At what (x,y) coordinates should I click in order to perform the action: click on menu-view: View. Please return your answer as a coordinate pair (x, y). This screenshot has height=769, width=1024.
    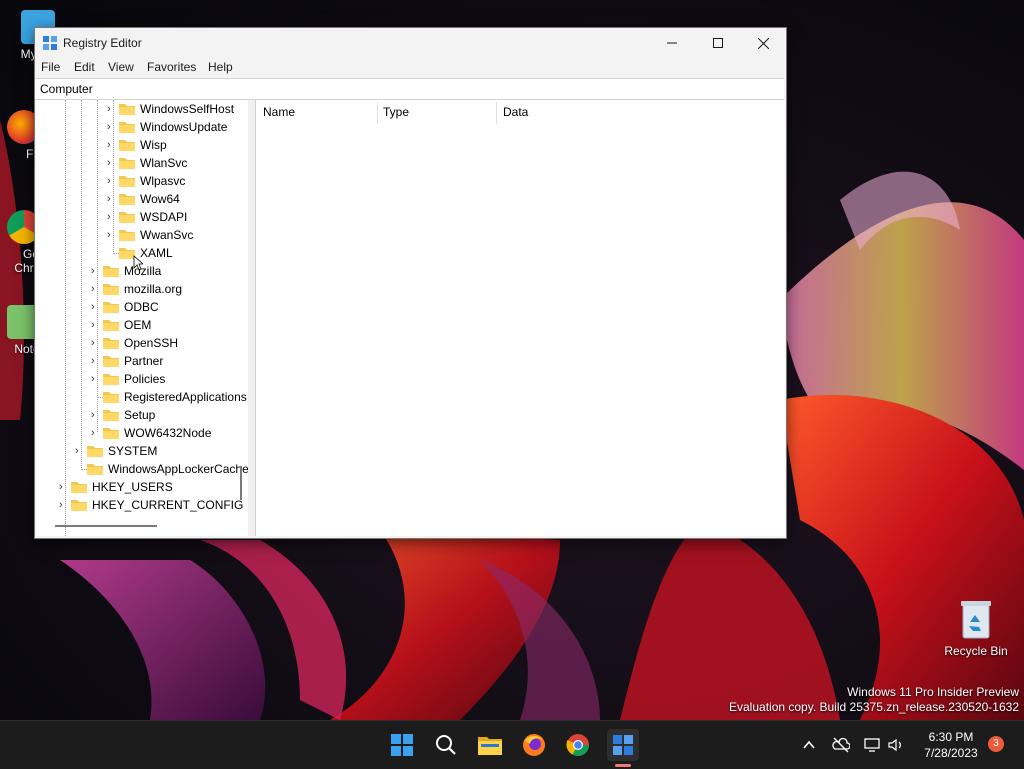
    Looking at the image, I should click on (121, 67).